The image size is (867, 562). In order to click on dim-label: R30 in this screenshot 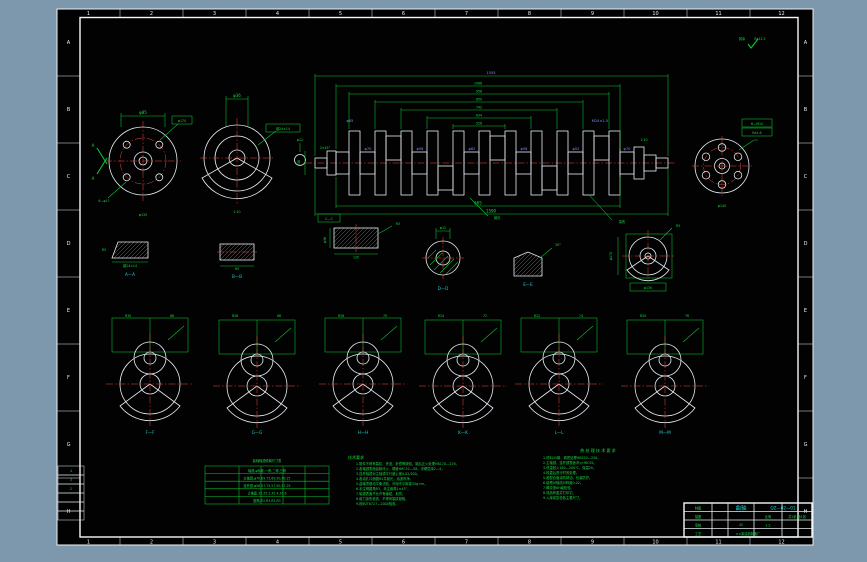, I will do `click(128, 316)`.